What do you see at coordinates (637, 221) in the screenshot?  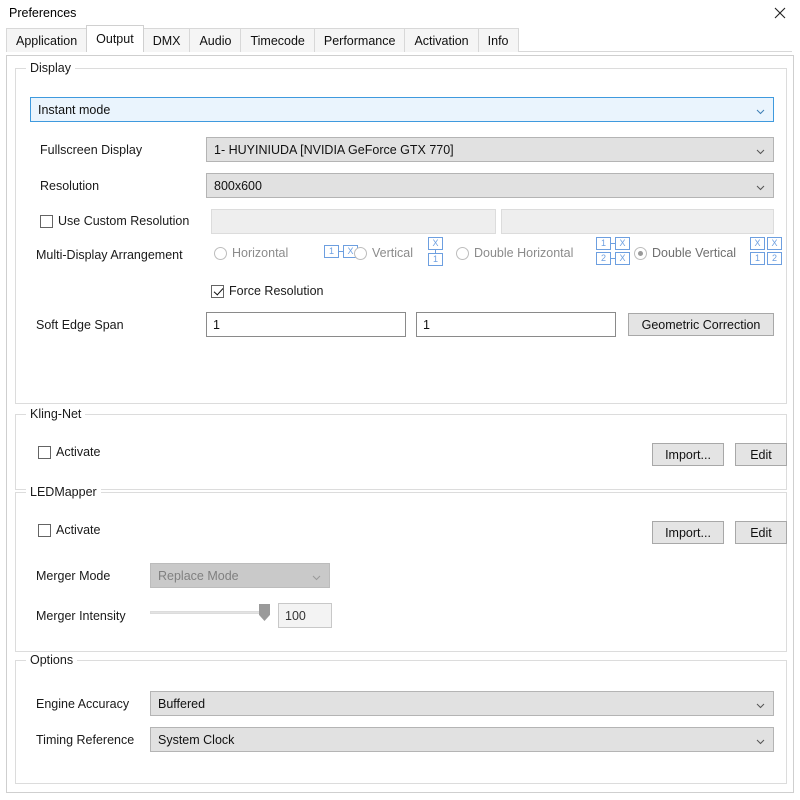 I see `custom-resolution-height-input` at bounding box center [637, 221].